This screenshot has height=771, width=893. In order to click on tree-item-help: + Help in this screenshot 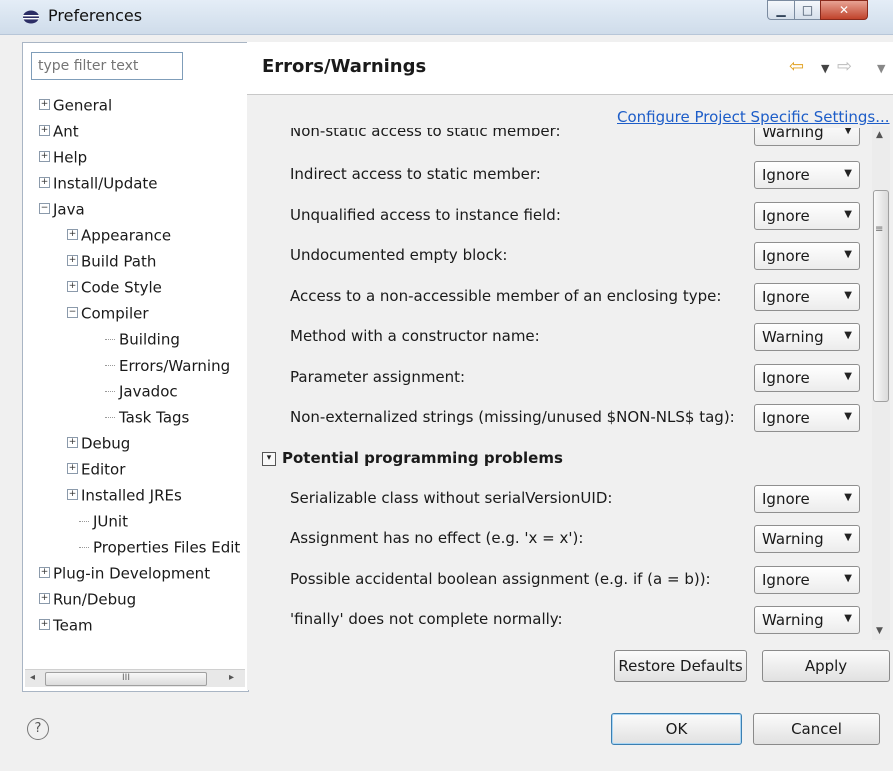, I will do `click(63, 157)`.